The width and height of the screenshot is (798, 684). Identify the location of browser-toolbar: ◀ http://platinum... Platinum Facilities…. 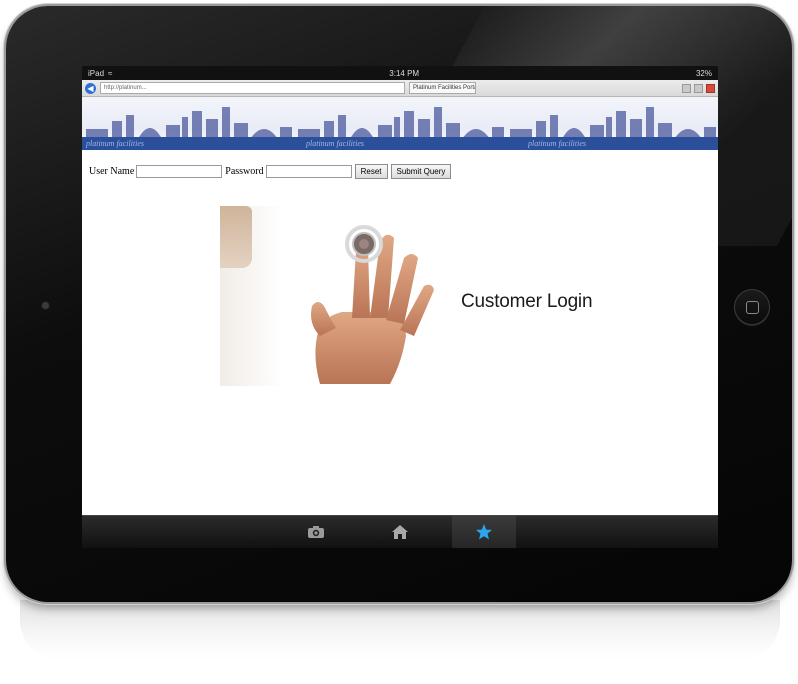
(400, 88).